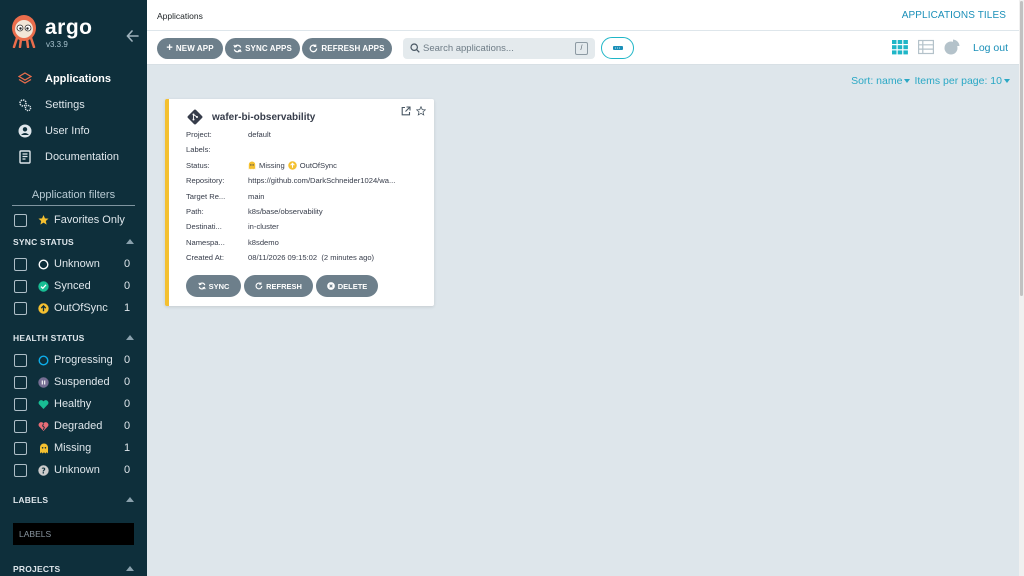 This screenshot has width=1024, height=576. I want to click on page-title: Applications, so click(180, 16).